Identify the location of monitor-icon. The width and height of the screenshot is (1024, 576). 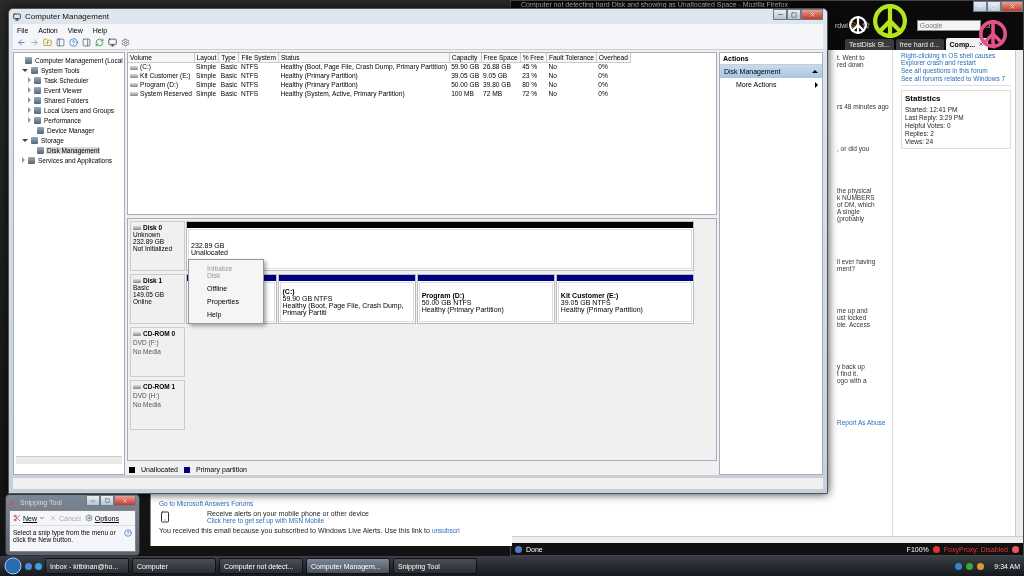
(112, 42).